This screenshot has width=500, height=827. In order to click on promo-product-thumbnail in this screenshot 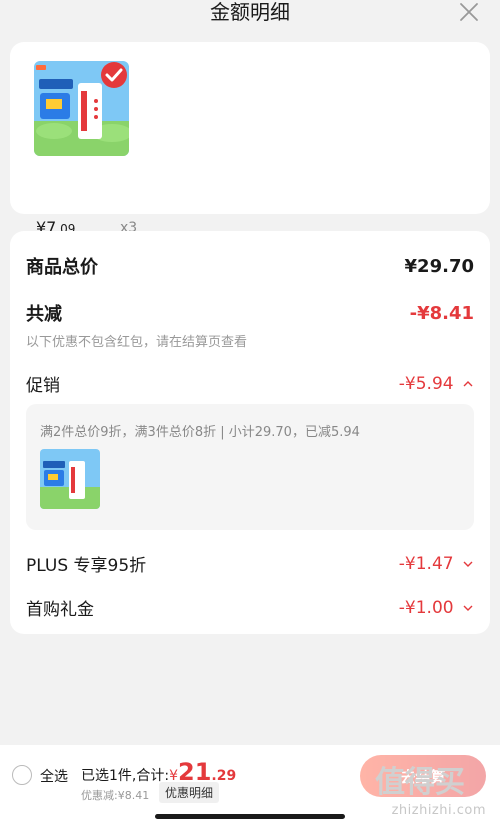, I will do `click(70, 479)`.